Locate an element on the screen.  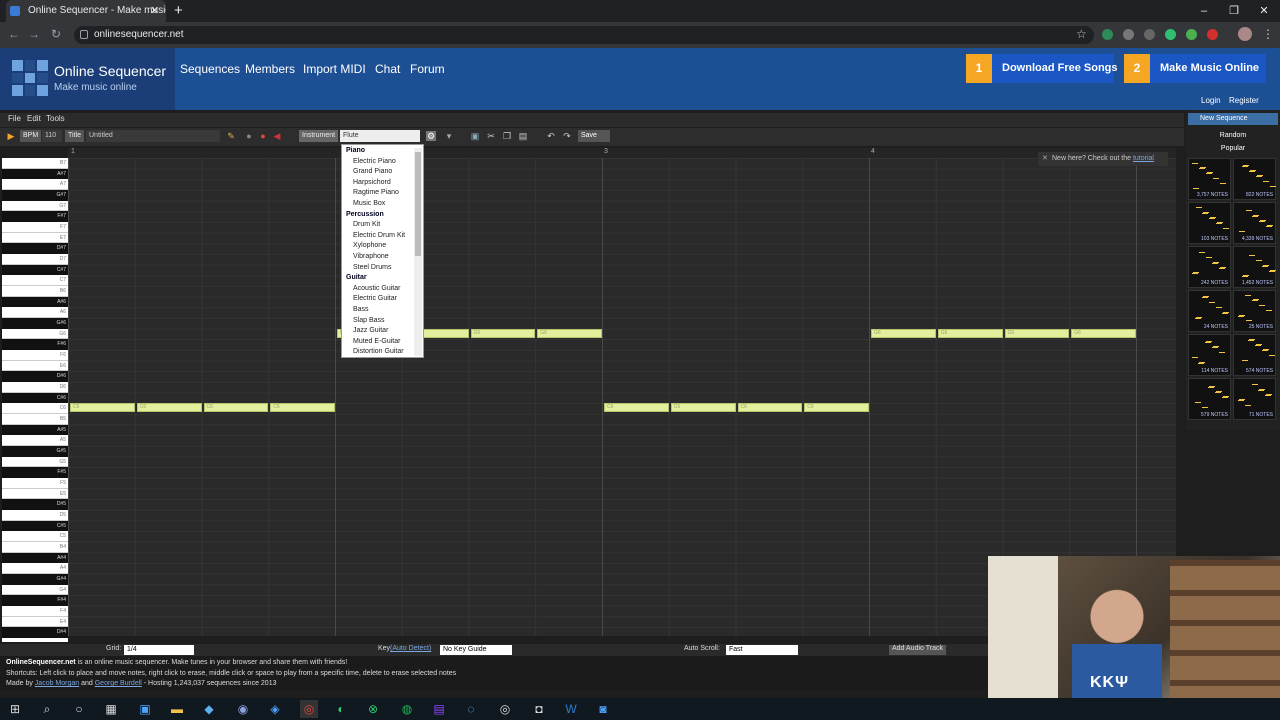
tab-popular: Popular is located at coordinates (1233, 149).